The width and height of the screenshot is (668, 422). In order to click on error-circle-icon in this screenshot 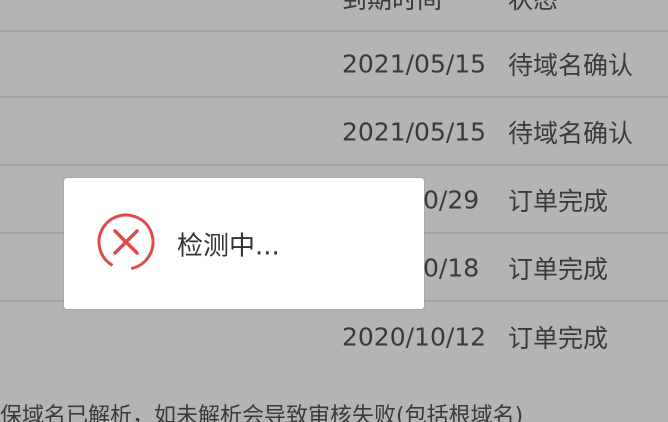, I will do `click(126, 242)`.